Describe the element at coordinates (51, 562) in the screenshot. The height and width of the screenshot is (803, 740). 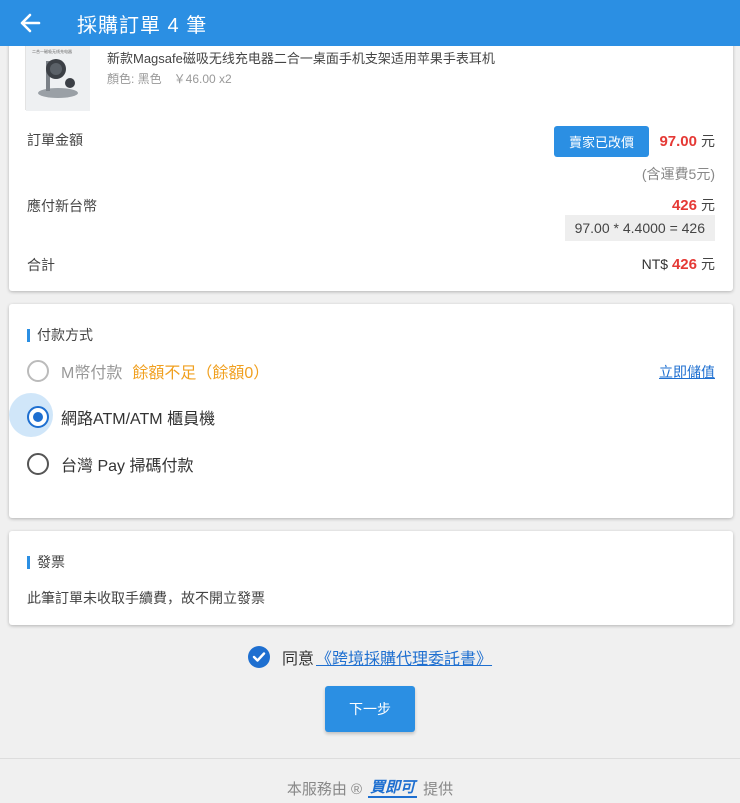
I see `invoice-section-title: 發票` at that location.